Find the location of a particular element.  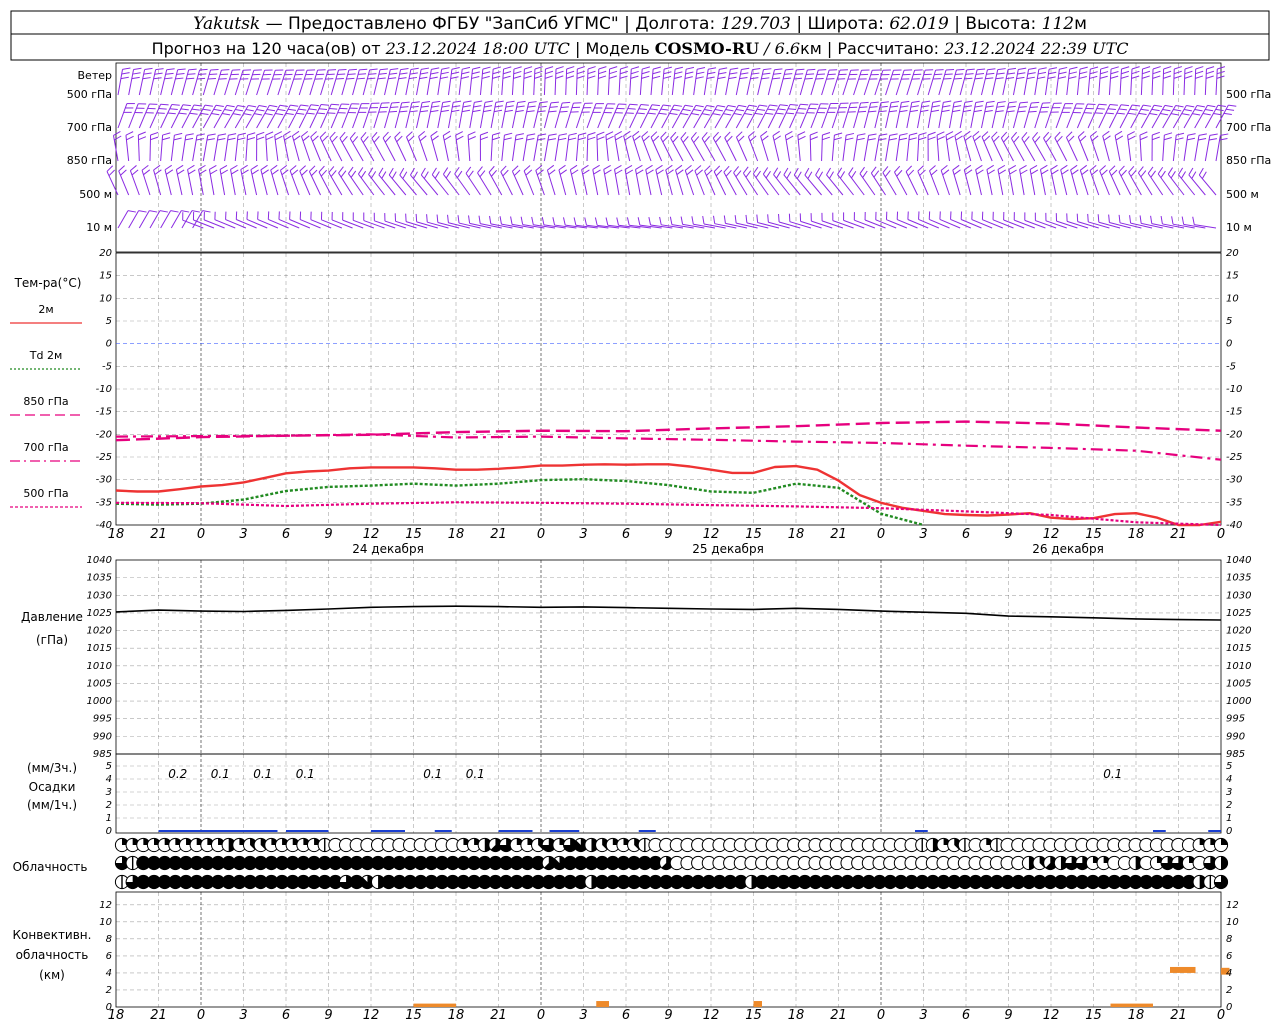

precip-tick-left: 3 is located at coordinates (109, 792).